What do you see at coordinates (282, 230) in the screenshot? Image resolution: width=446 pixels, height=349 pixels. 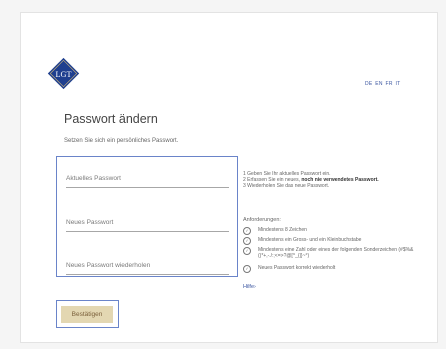 I see `requirement-text: Mindestens 8 Zeichen` at bounding box center [282, 230].